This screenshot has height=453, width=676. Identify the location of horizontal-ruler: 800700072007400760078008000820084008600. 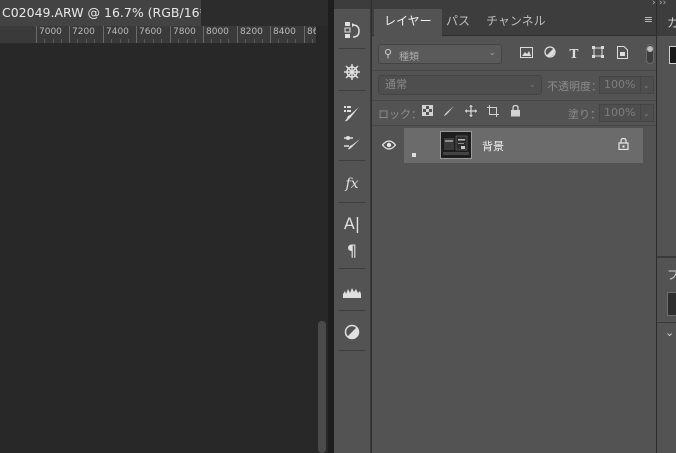
(158, 35).